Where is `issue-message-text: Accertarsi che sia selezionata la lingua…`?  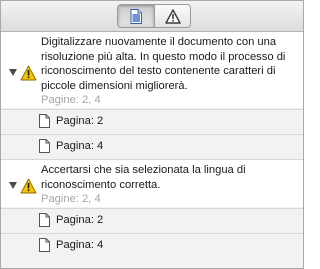 issue-message-text: Accertarsi che sia selezionata la lingua… is located at coordinates (143, 177).